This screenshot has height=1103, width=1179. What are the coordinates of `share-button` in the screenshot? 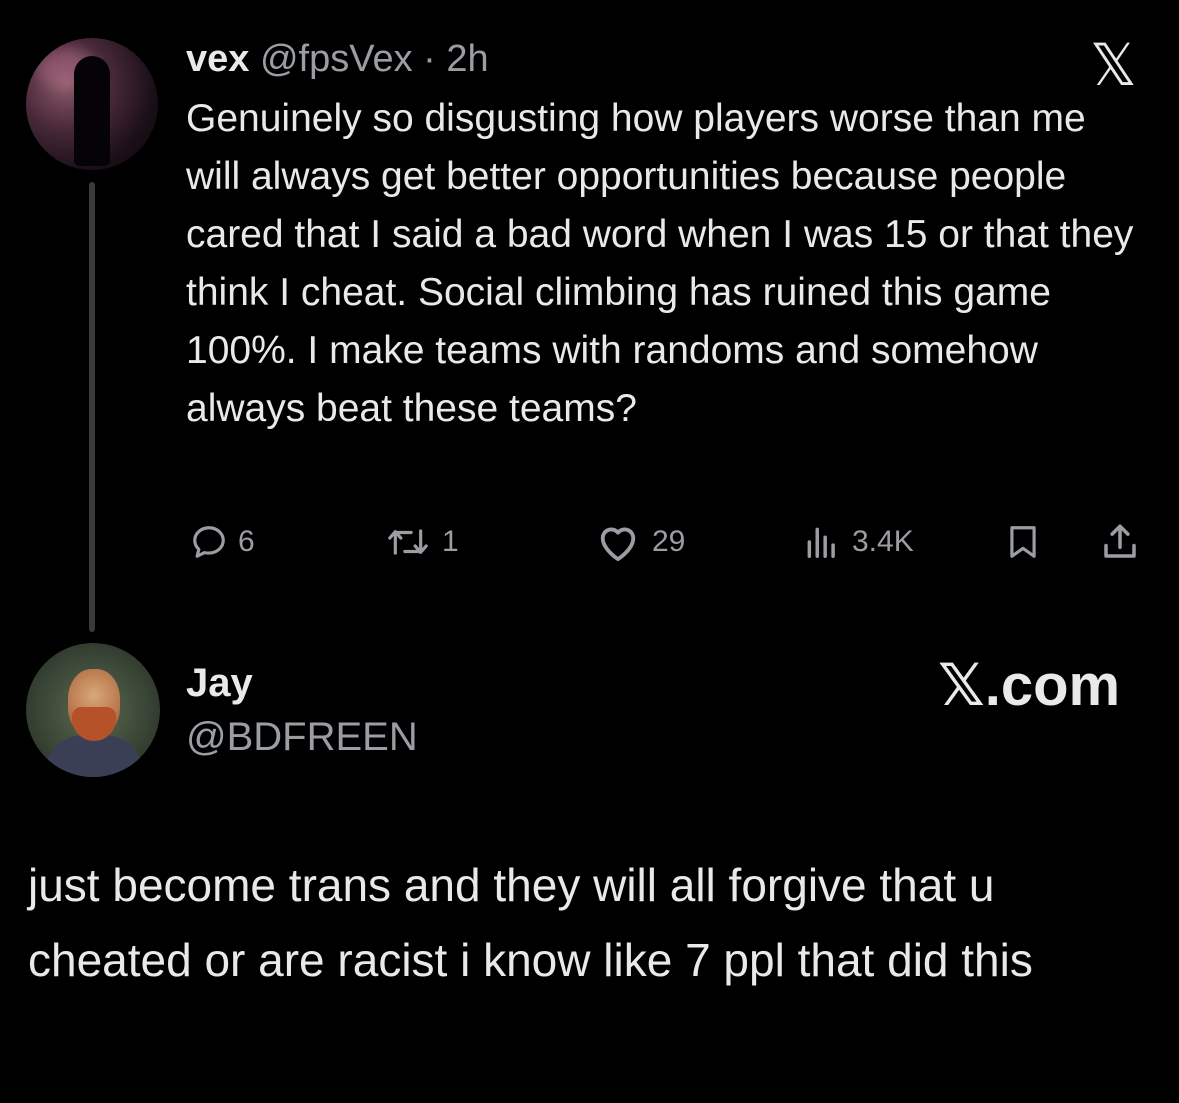 It's located at (1120, 542).